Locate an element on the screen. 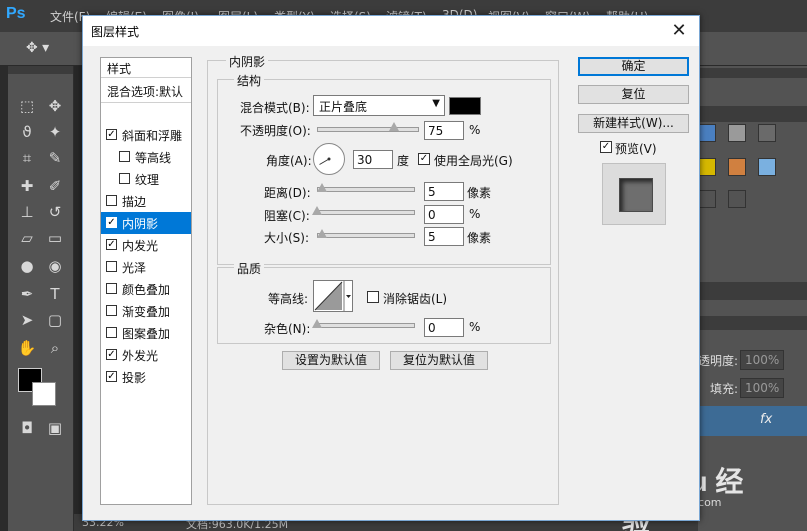 The image size is (807, 531). style-item: ✓ 投影 is located at coordinates (146, 377).